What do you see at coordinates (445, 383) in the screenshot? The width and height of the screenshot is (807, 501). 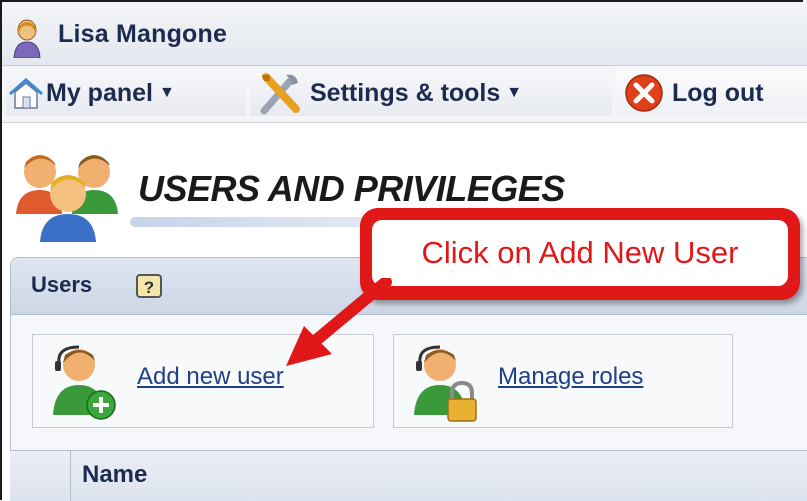 I see `manage-roles-icon` at bounding box center [445, 383].